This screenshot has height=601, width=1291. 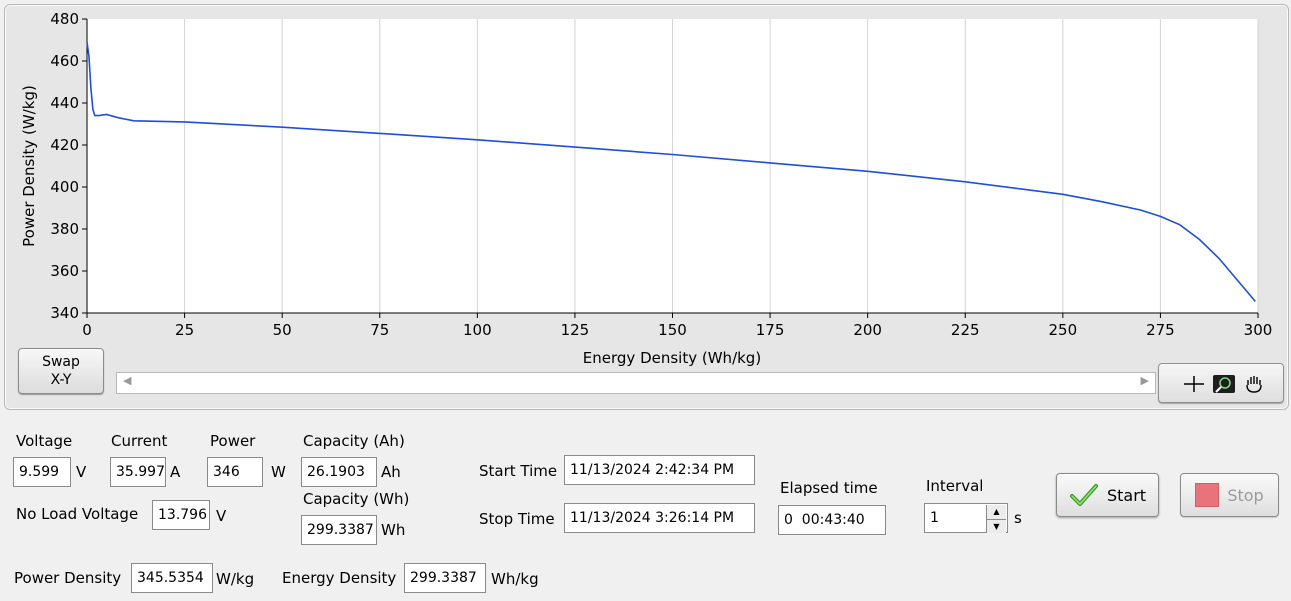 What do you see at coordinates (1063, 330) in the screenshot?
I see `x-tick-label: 250` at bounding box center [1063, 330].